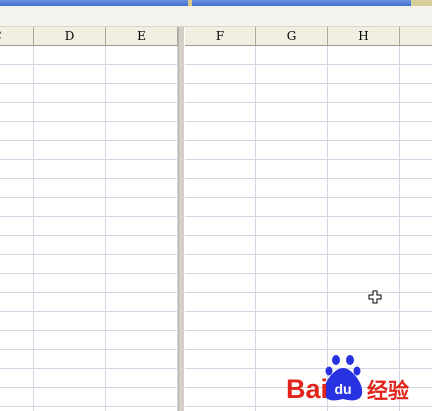 This screenshot has width=432, height=411. What do you see at coordinates (17, 36) in the screenshot?
I see `column-header: C` at bounding box center [17, 36].